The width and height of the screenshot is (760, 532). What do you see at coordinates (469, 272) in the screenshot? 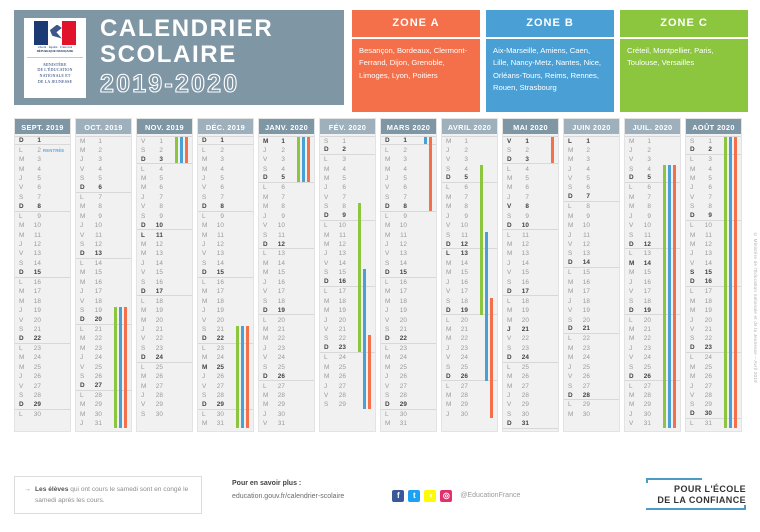
I see `day-cell: M 15` at bounding box center [469, 272].